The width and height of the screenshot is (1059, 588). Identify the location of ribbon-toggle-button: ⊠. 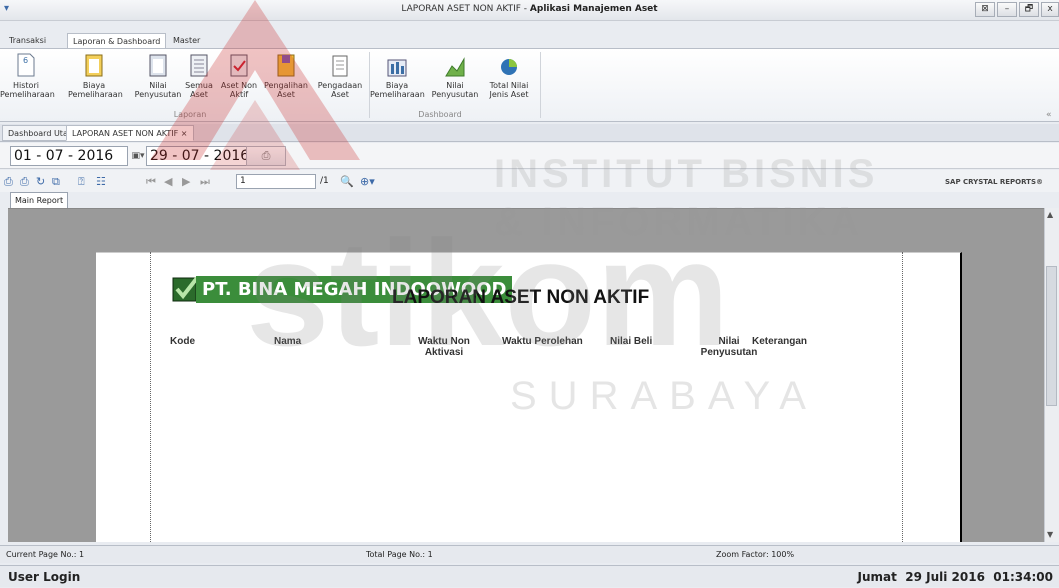
(985, 9).